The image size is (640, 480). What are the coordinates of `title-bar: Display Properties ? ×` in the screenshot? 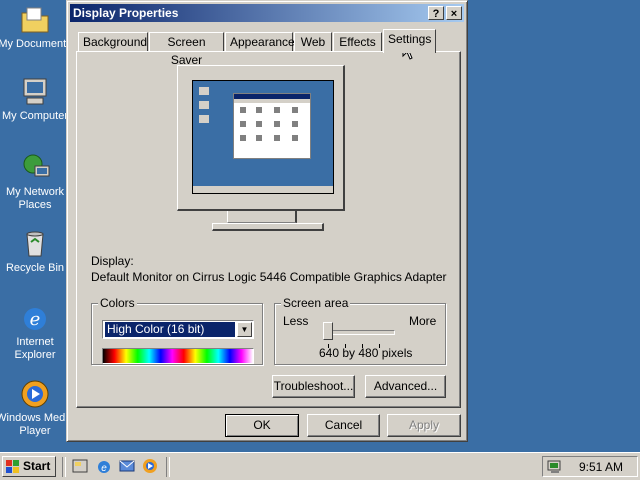 It's located at (267, 13).